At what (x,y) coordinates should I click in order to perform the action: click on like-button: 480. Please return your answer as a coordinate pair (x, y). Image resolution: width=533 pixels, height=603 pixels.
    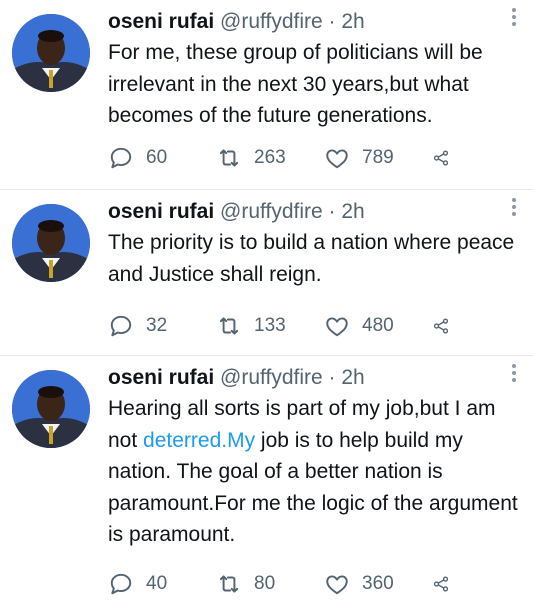
    Looking at the image, I should click on (378, 326).